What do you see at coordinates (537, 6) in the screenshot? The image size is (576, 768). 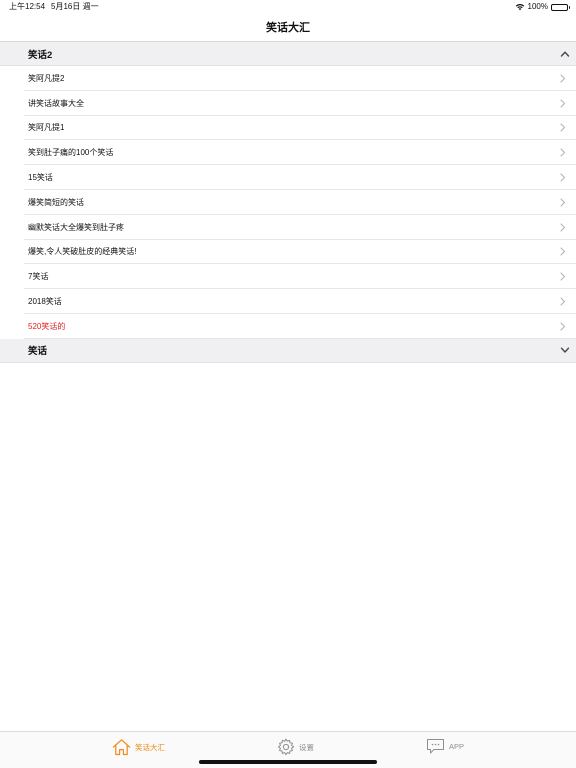 I see `battery-percent: 100%` at bounding box center [537, 6].